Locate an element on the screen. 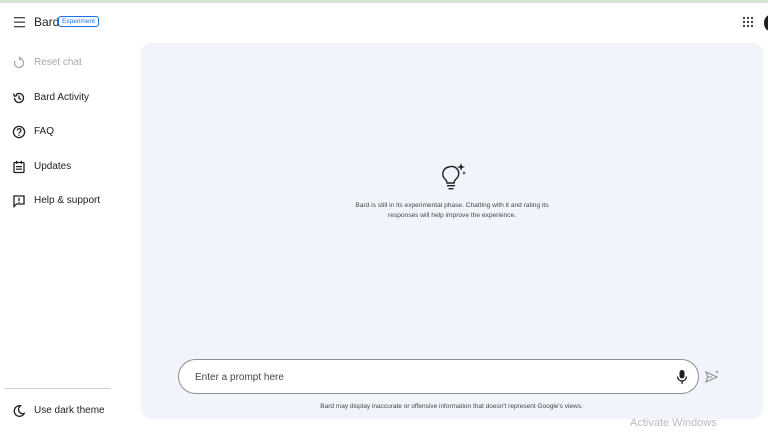  sidebar-item-label: FAQ is located at coordinates (44, 131).